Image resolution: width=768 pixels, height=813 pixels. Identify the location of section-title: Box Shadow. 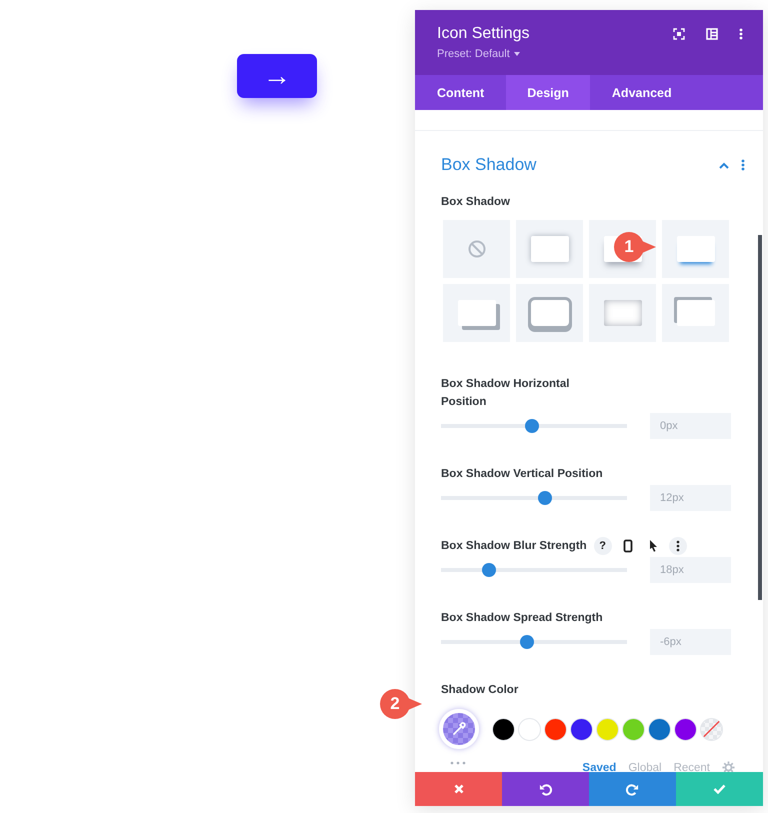
(488, 165).